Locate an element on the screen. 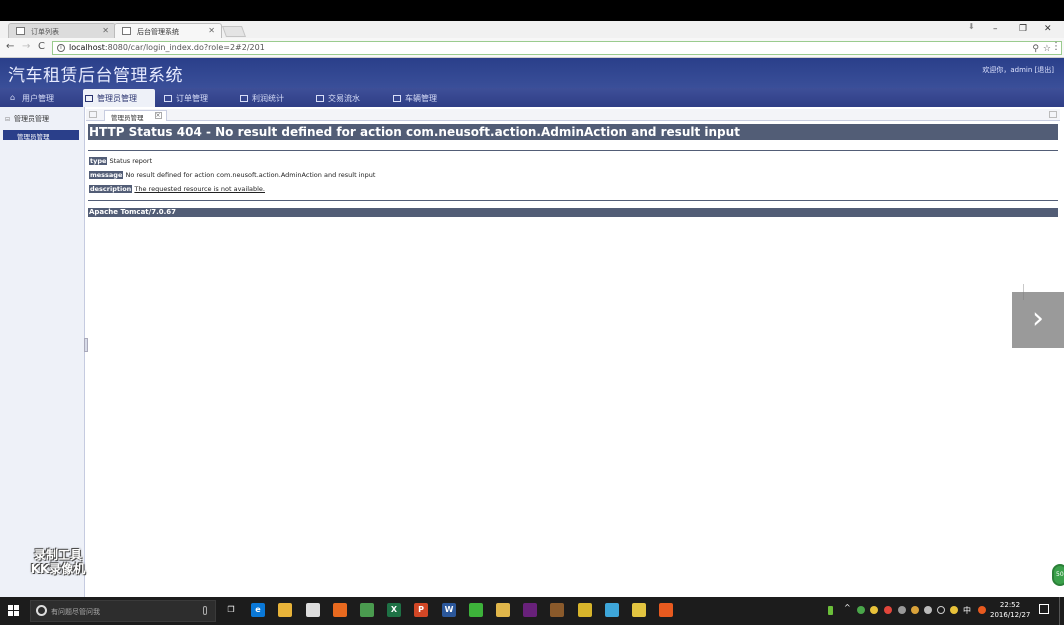 Image resolution: width=1064 pixels, height=625 pixels. cortana-search-box: 有问题尽管问我 is located at coordinates (123, 611).